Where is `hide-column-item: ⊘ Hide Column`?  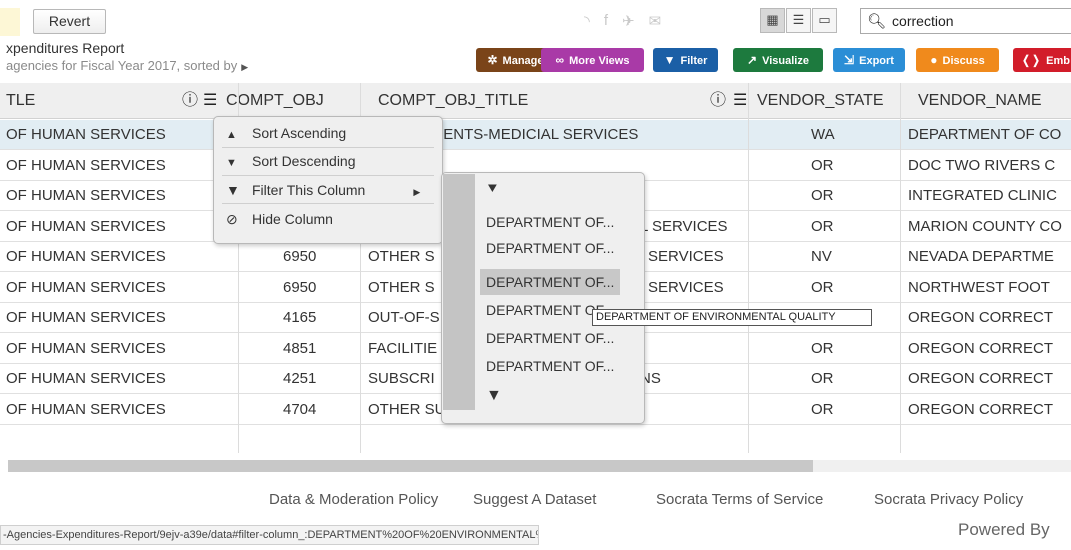
hide-column-item: ⊘ Hide Column is located at coordinates (279, 219).